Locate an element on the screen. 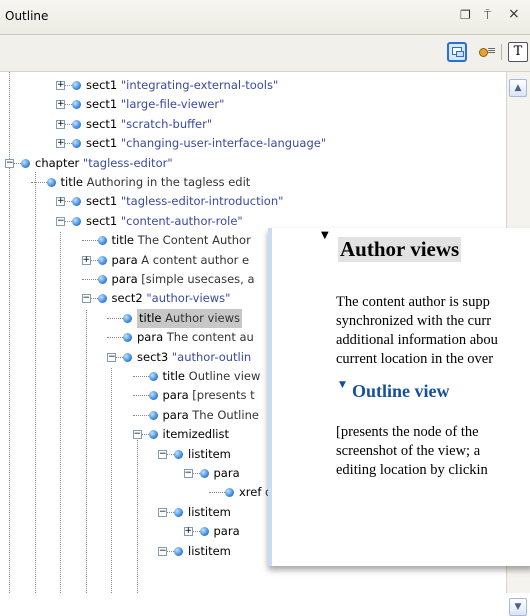 The width and height of the screenshot is (530, 616). preview-line: additional information abou is located at coordinates (417, 340).